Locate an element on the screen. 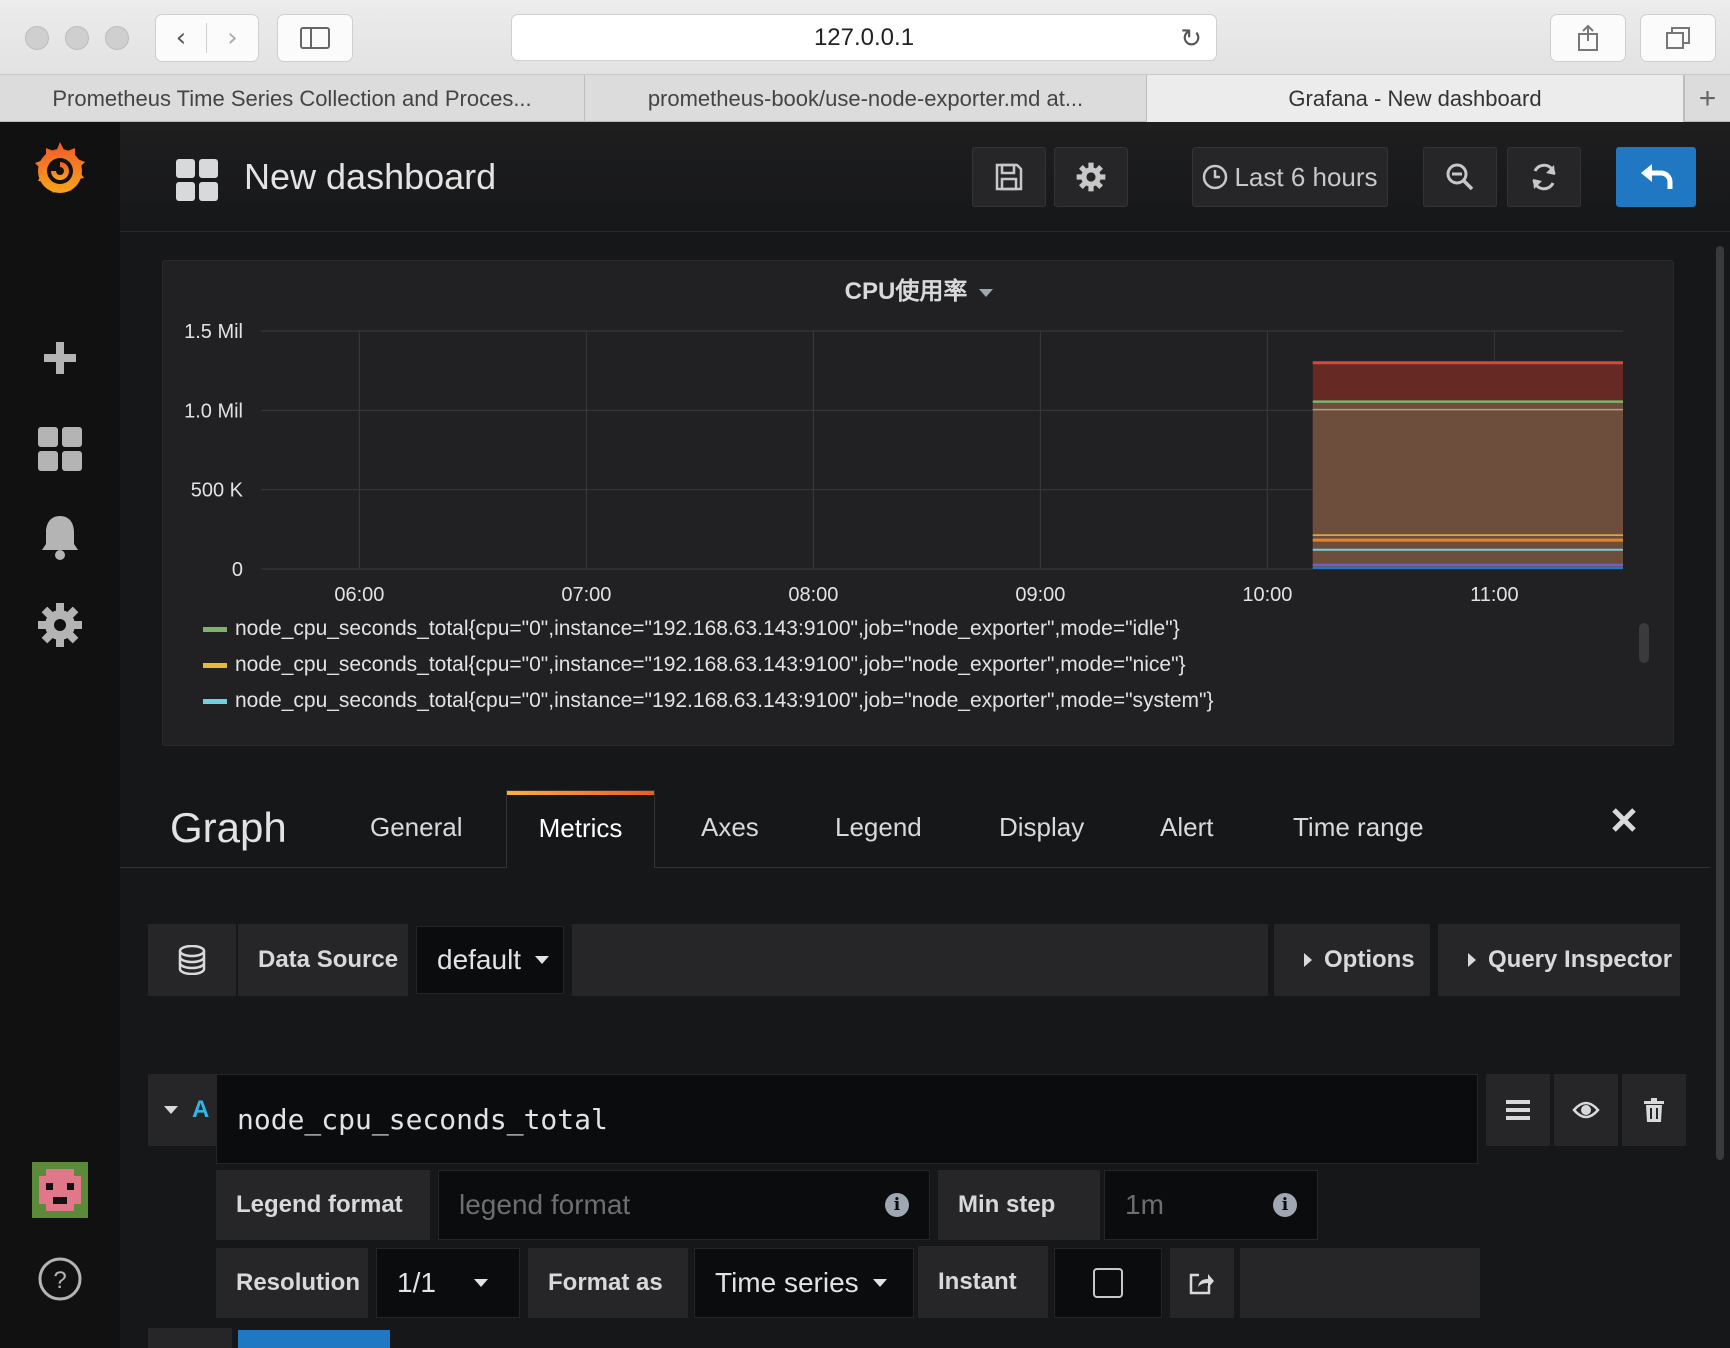 The image size is (1730, 1348). save-dashboard-button is located at coordinates (1009, 177).